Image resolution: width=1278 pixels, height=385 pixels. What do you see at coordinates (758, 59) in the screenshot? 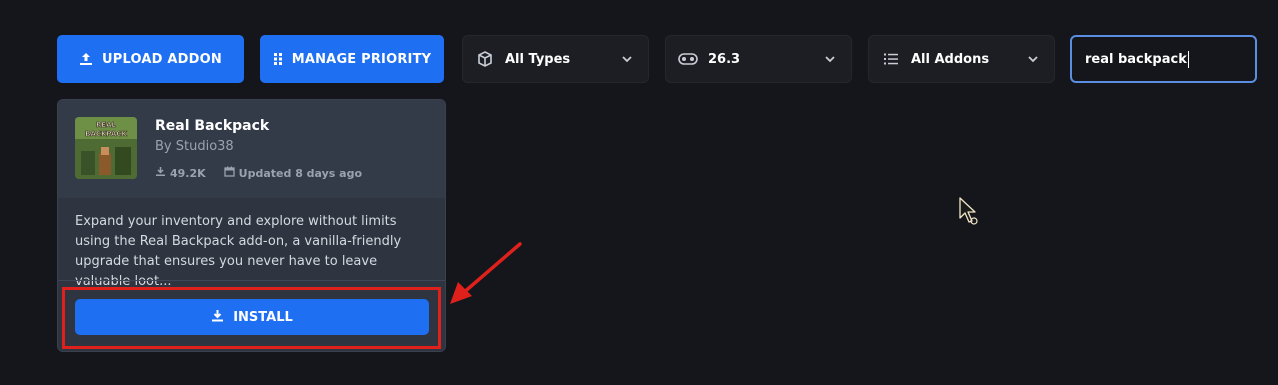
I see `version-filter-dropdown: 26.3` at bounding box center [758, 59].